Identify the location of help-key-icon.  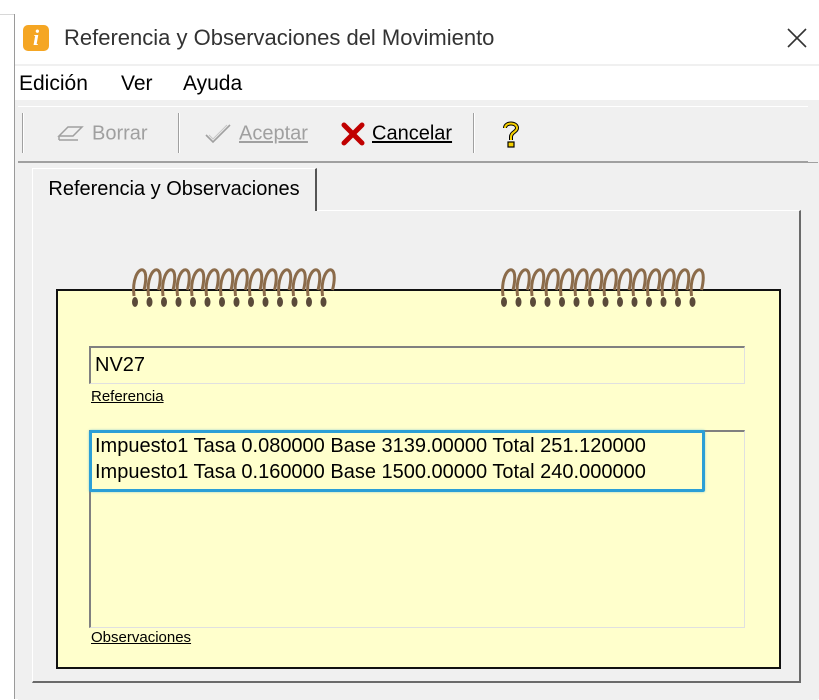
(511, 134).